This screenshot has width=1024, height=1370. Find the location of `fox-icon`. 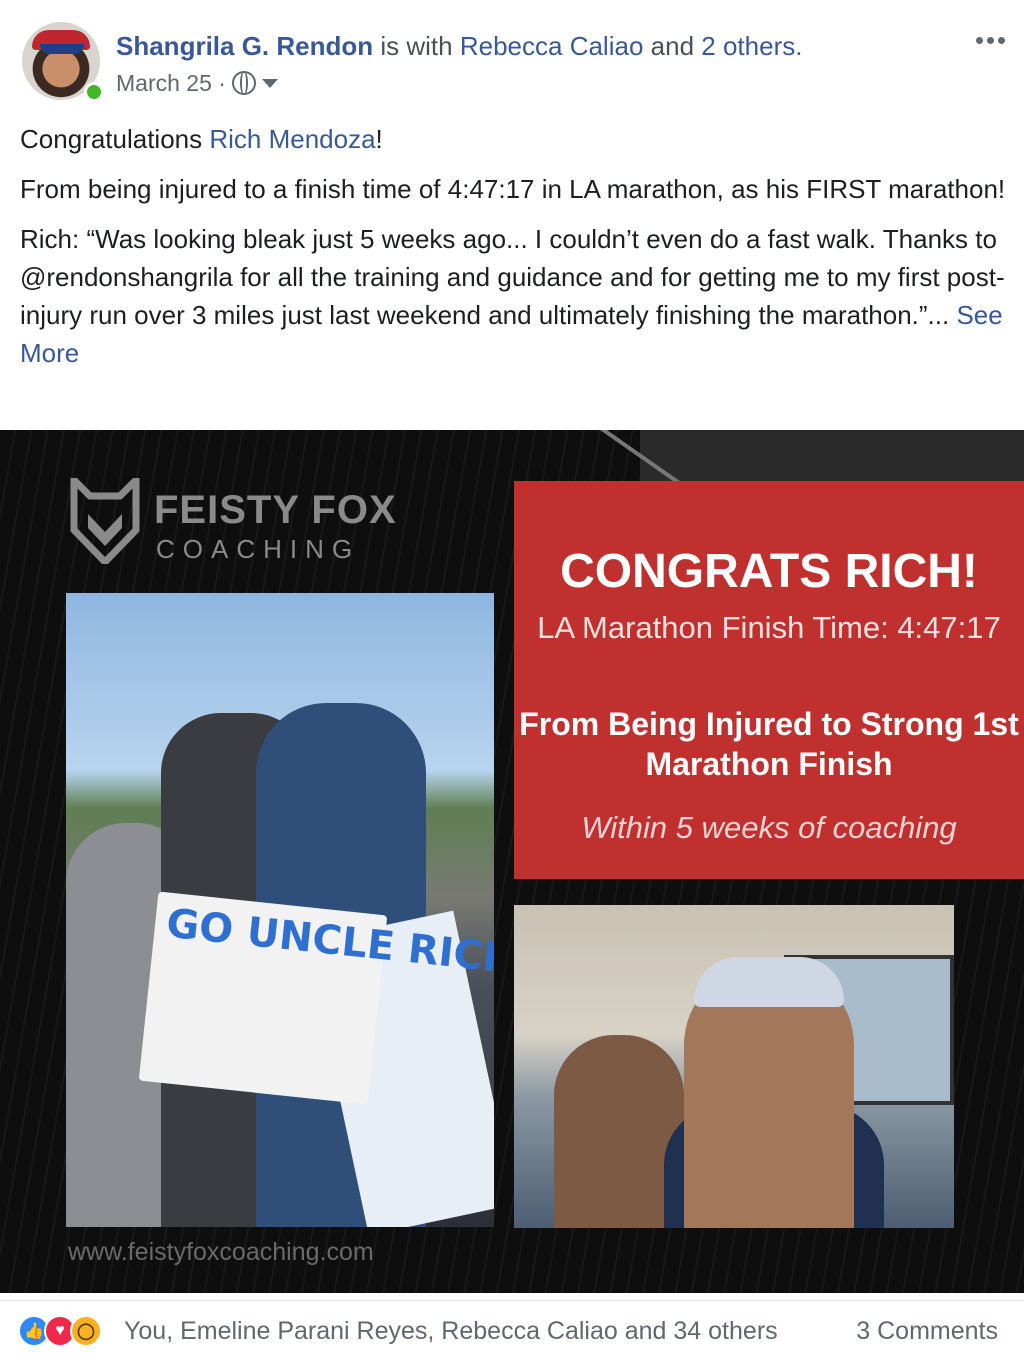

fox-icon is located at coordinates (105, 521).